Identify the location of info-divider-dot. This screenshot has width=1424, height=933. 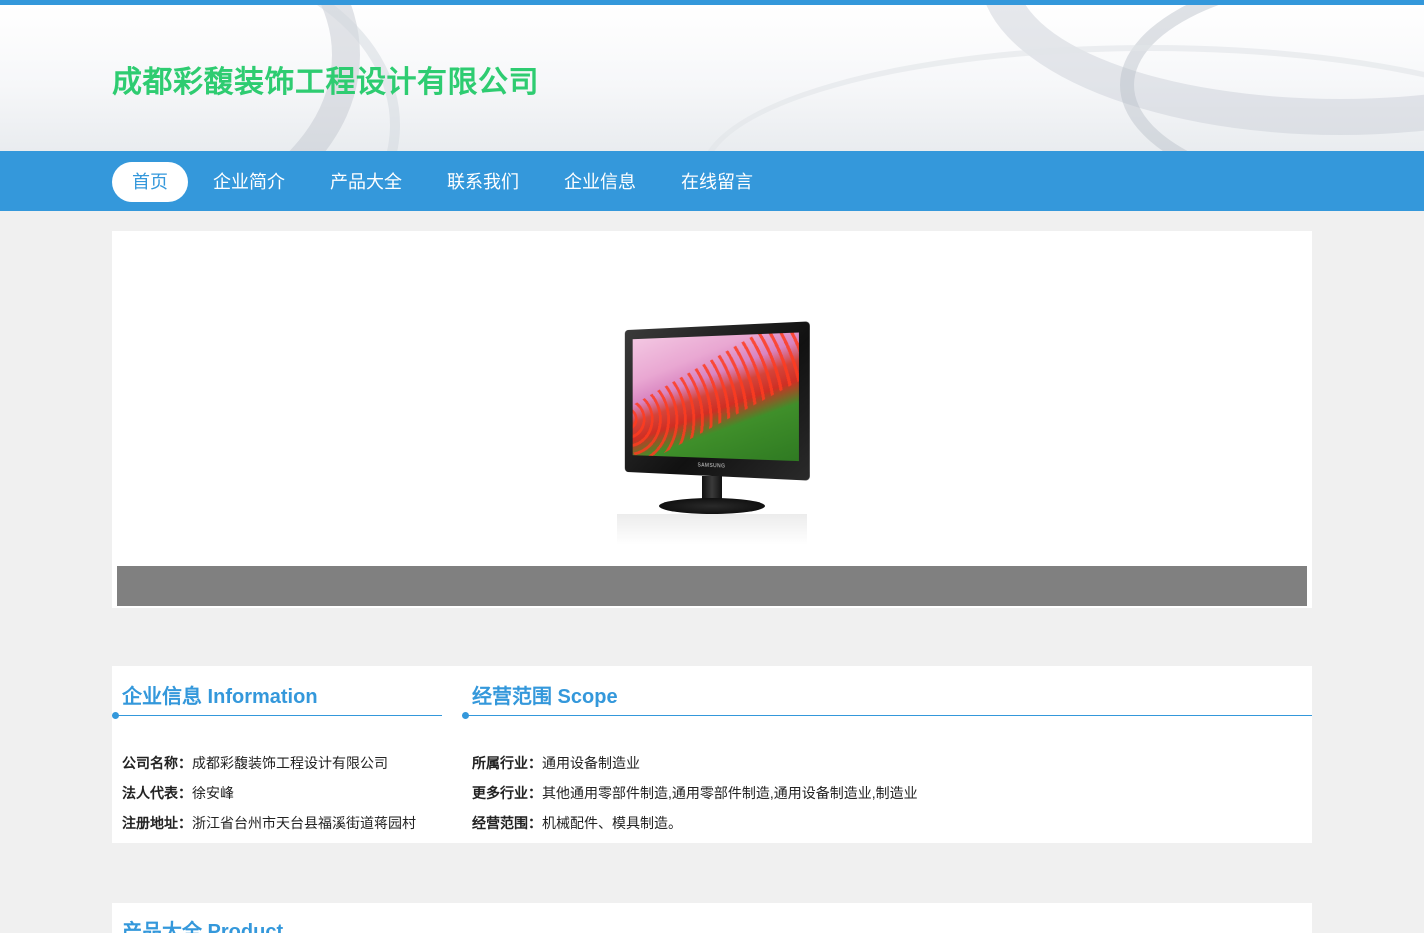
(115, 715).